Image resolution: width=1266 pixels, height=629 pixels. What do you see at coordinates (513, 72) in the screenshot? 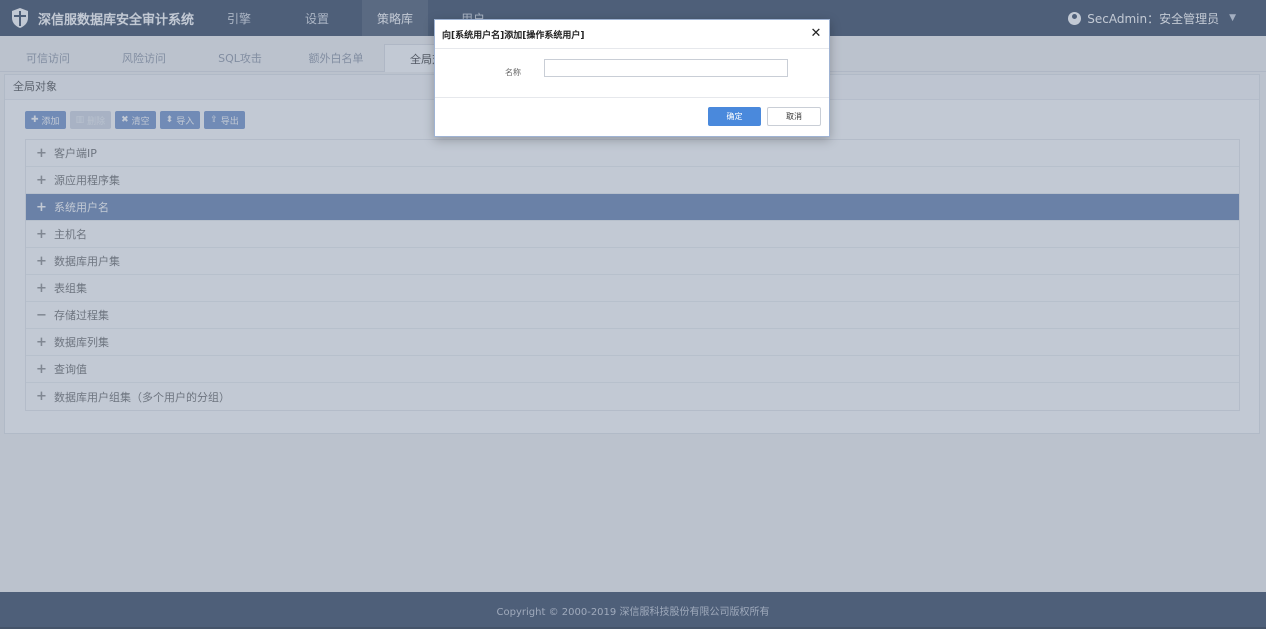
I see `name-field-label: 名称` at bounding box center [513, 72].